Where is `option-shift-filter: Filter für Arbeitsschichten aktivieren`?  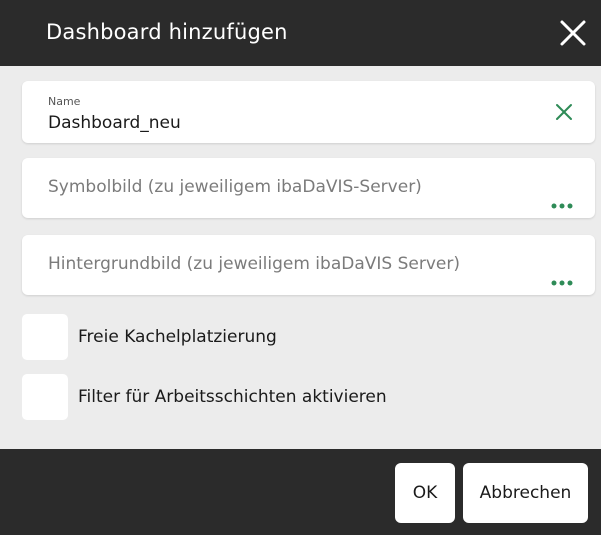 option-shift-filter: Filter für Arbeitsschichten aktivieren is located at coordinates (302, 397).